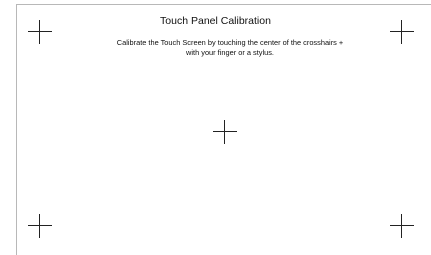  Describe the element at coordinates (402, 32) in the screenshot. I see `crosshair-top-right-icon` at that location.